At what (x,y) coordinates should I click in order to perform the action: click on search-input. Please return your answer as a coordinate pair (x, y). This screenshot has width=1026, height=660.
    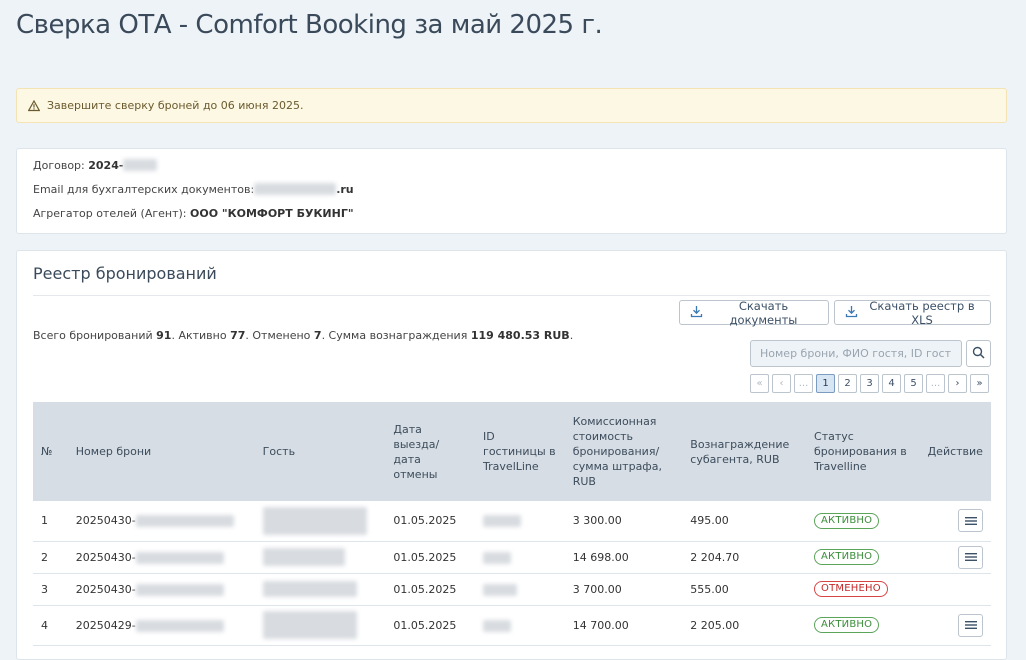
    Looking at the image, I should click on (856, 353).